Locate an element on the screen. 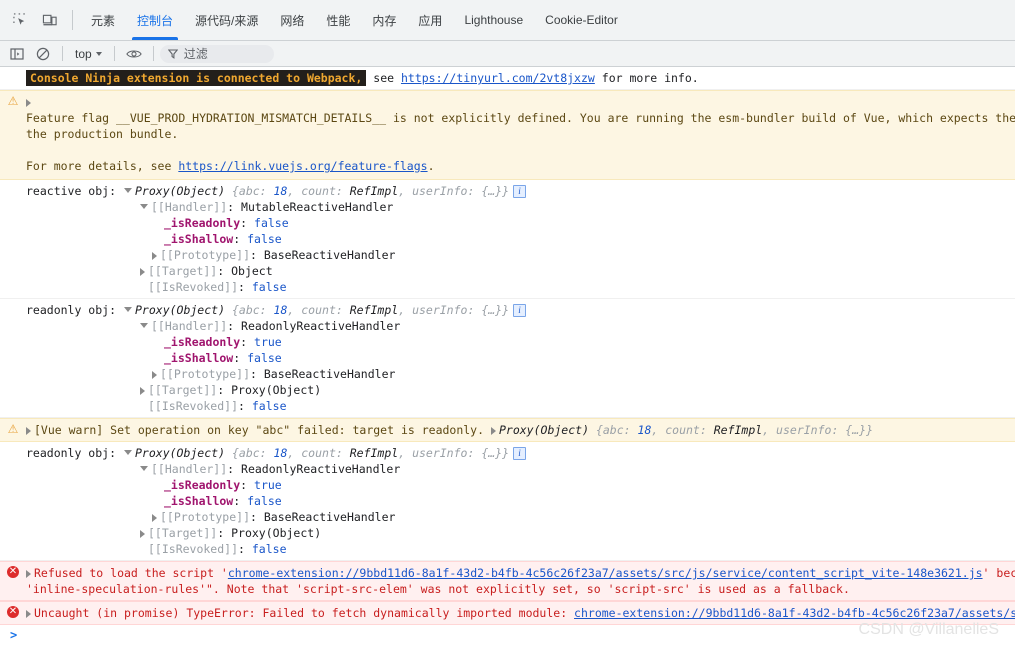 The width and height of the screenshot is (1015, 653). prototype-value: BaseReactiveHandler is located at coordinates (329, 374).